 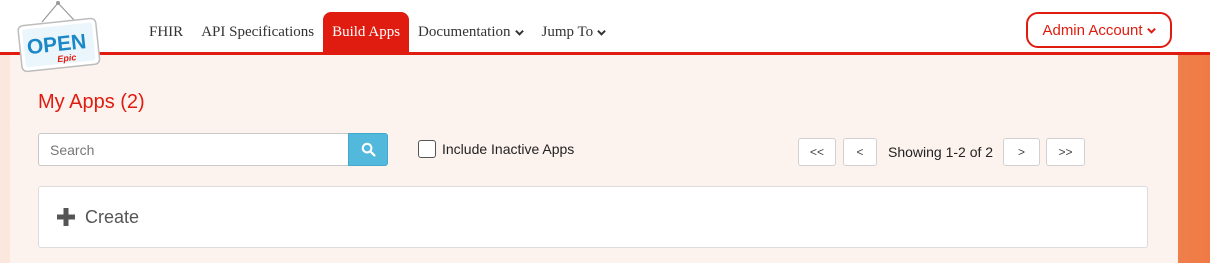 I want to click on nav-fhir-label: FHIR, so click(x=166, y=31).